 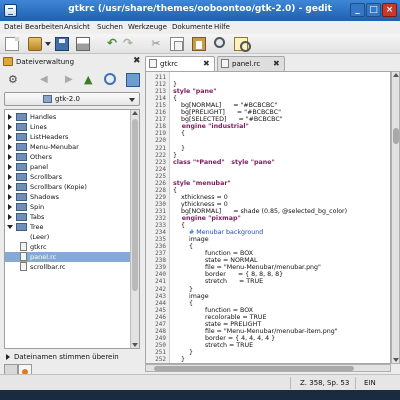 I want to click on panel-close-button: ✖, so click(x=137, y=61).